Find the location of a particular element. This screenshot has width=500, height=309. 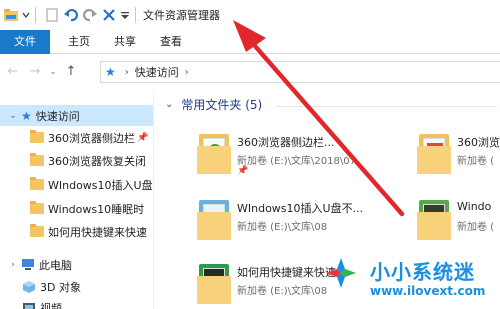

quick-access-star-icon: ★ is located at coordinates (110, 72).